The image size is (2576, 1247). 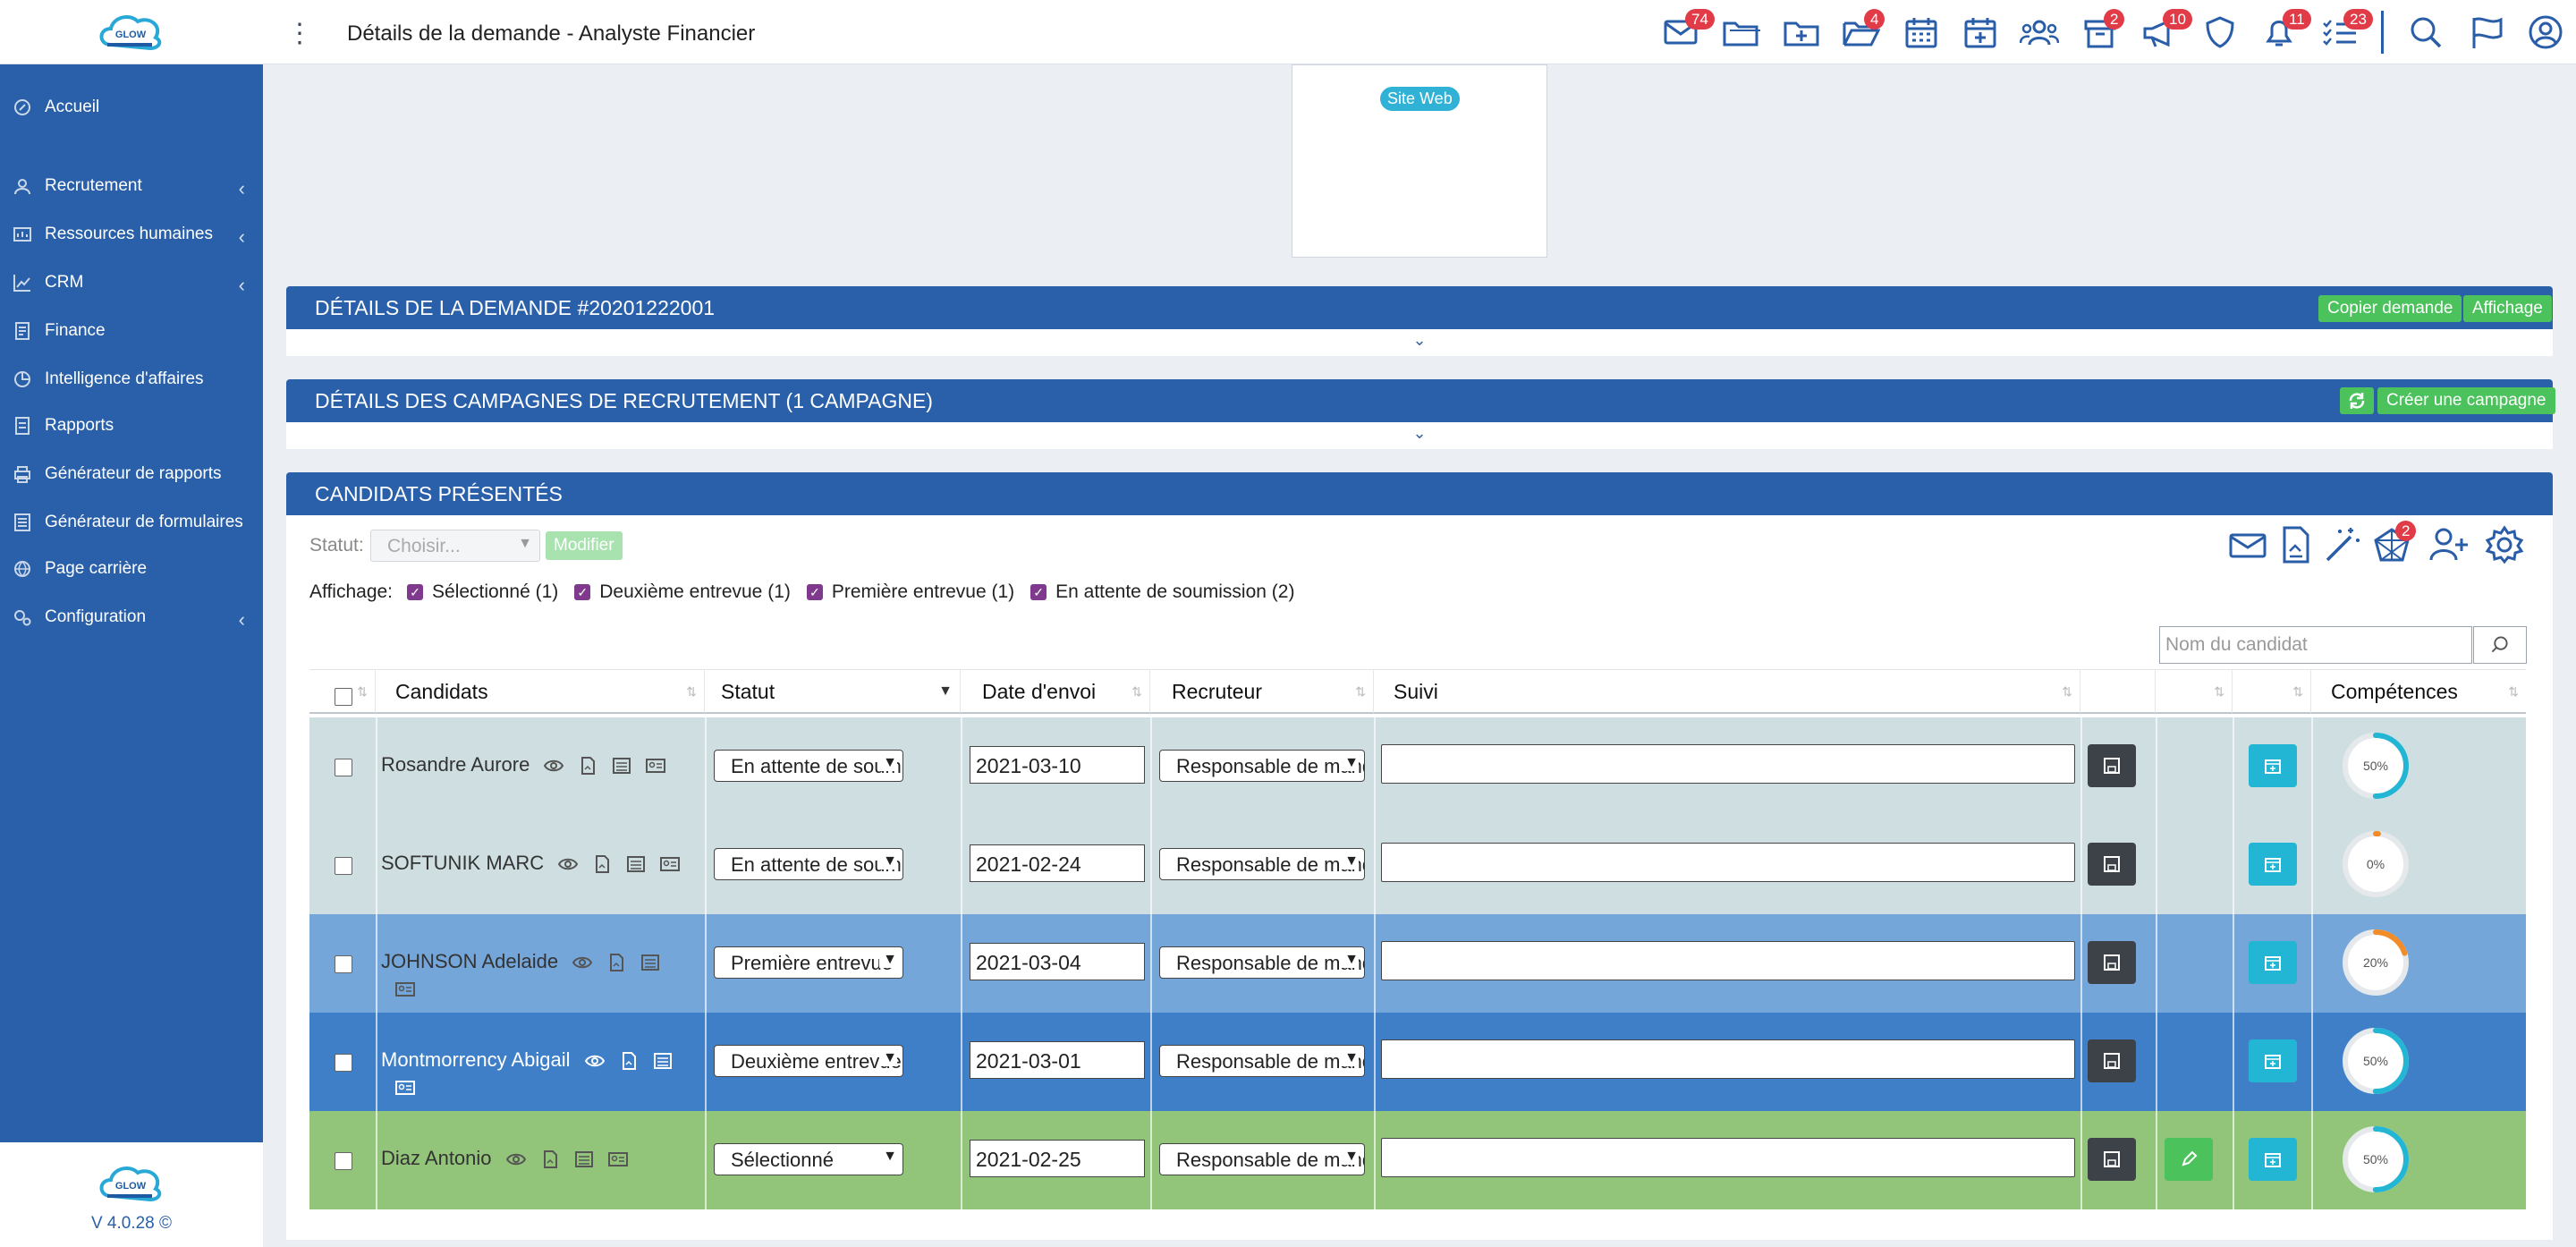 What do you see at coordinates (131, 331) in the screenshot?
I see `sidebar-item-finance: Finance` at bounding box center [131, 331].